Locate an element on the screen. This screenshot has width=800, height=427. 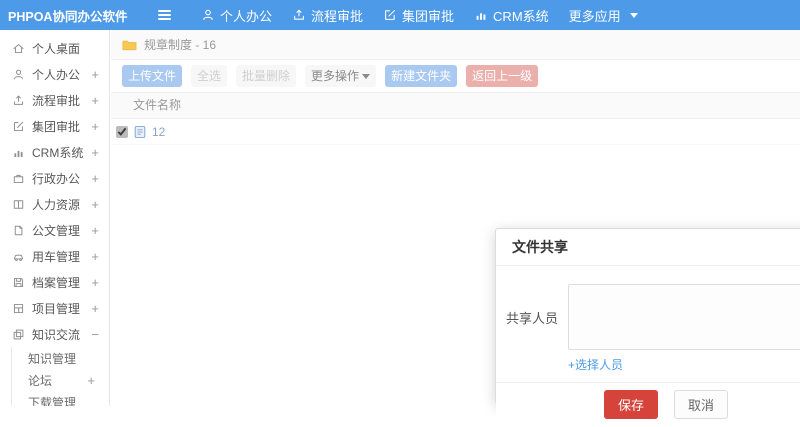
sidebar-subitem-forum: 论坛 + is located at coordinates (60, 380).